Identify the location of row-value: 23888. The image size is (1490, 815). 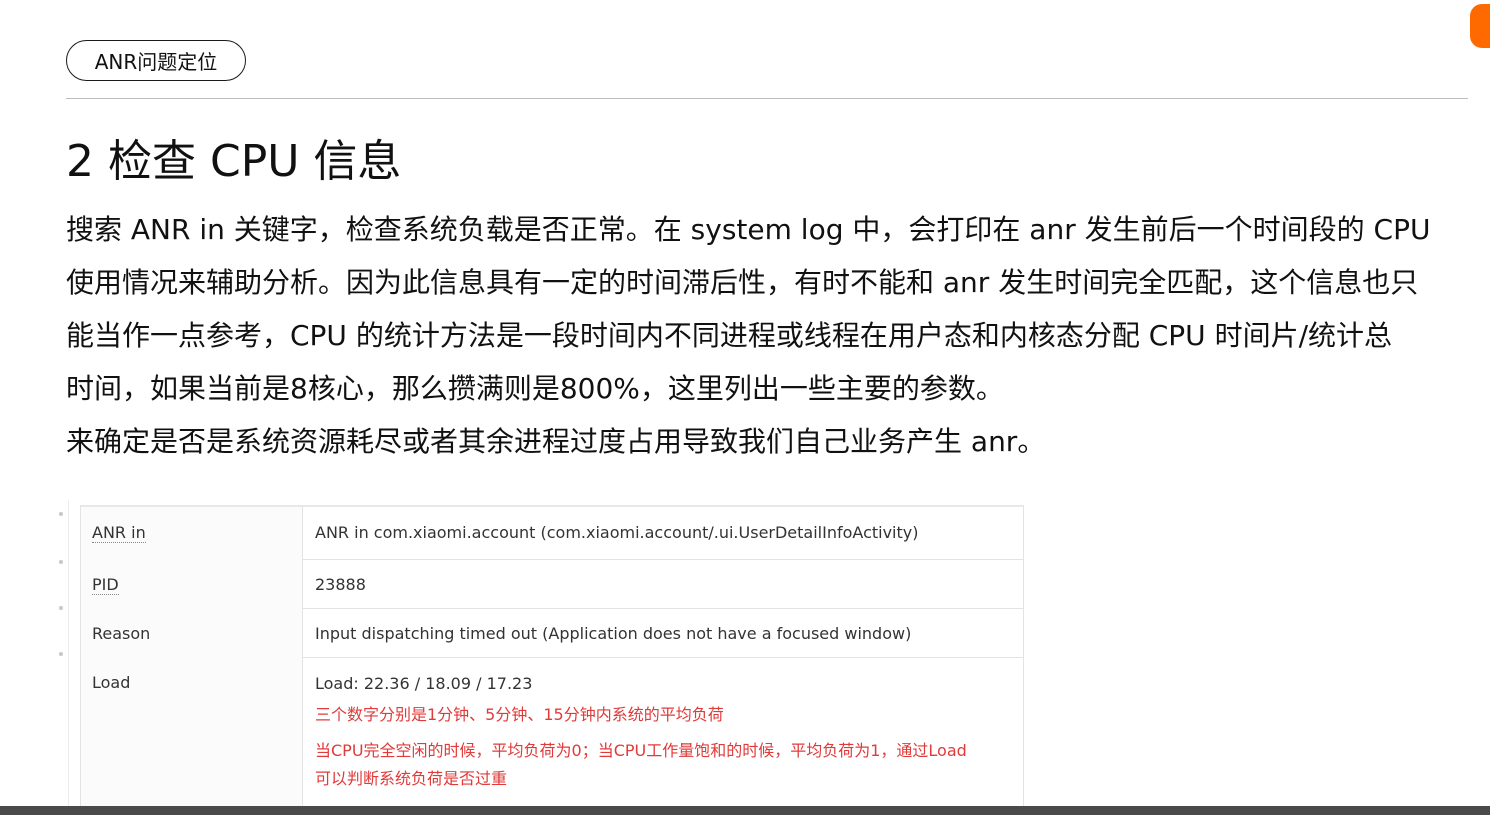
(340, 584).